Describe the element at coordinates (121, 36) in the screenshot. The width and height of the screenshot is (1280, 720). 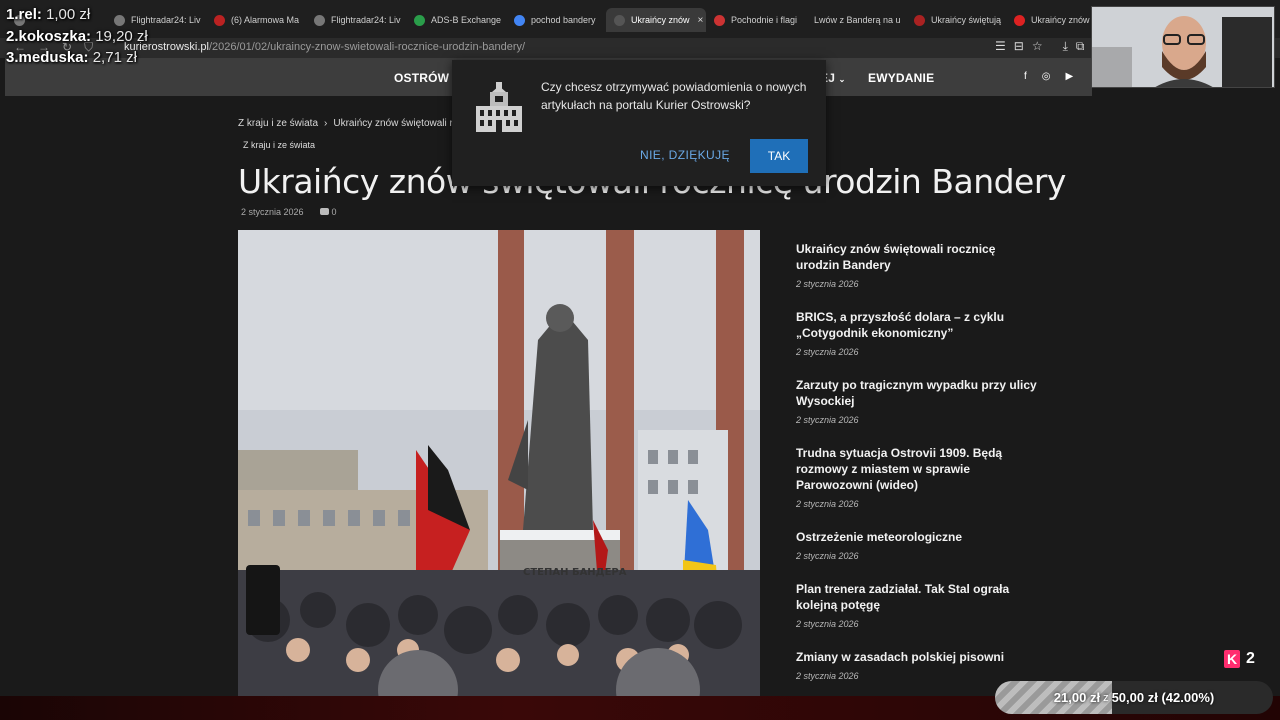
I see `leaderboard-amount: 19,20 zł` at that location.